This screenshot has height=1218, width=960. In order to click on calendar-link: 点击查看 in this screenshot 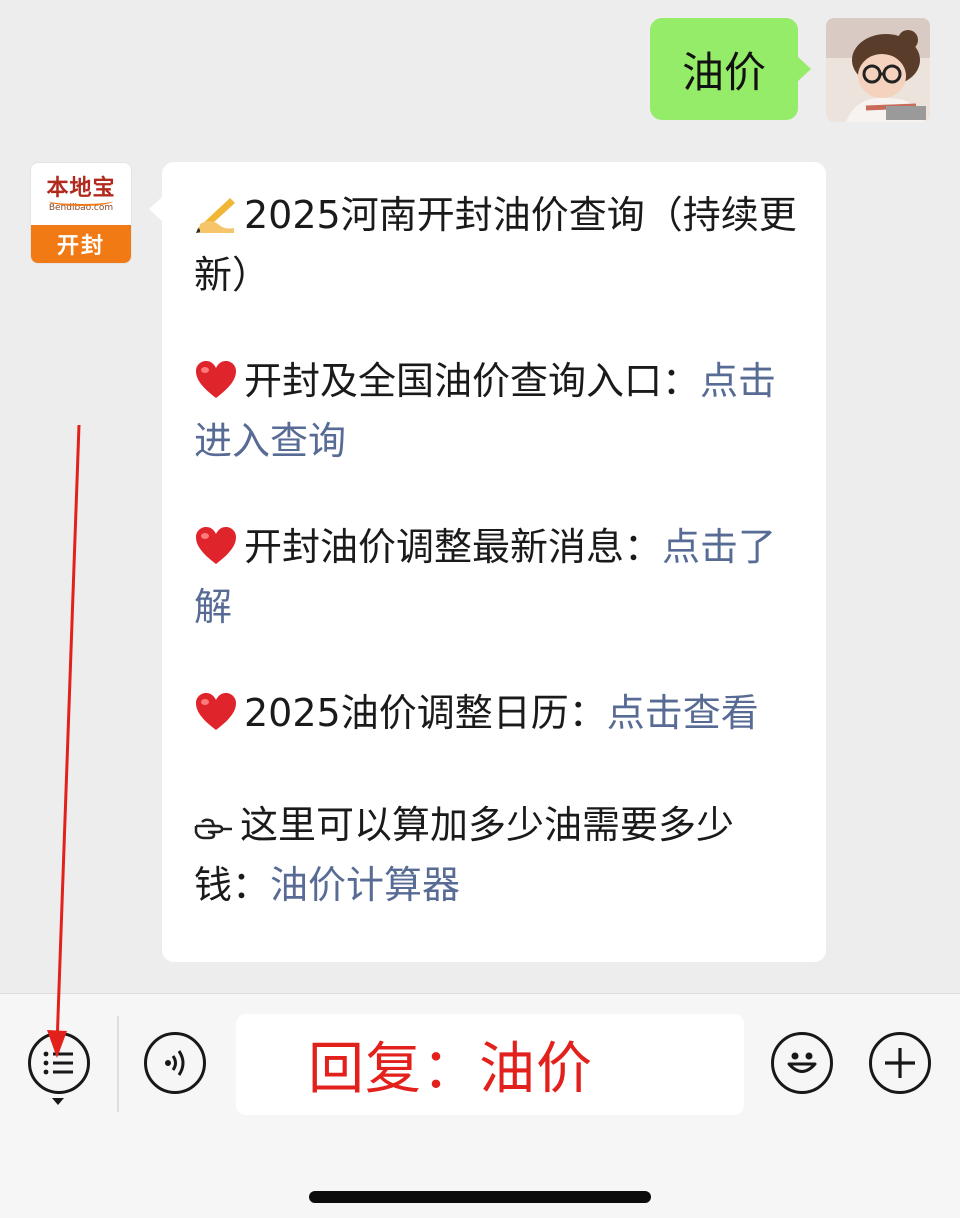, I will do `click(683, 713)`.